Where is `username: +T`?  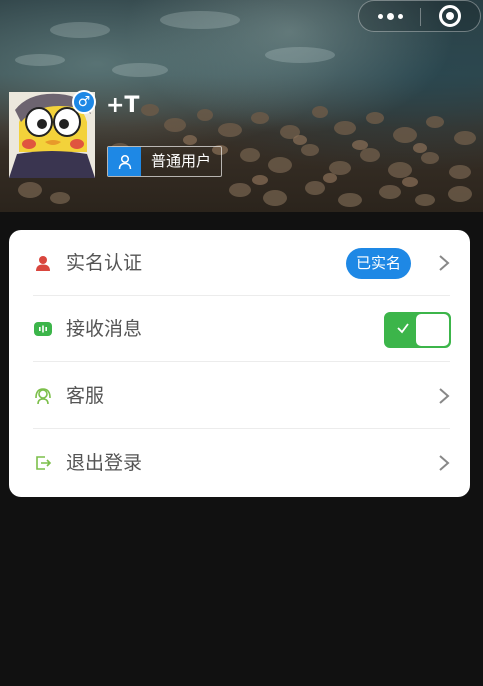
username: +T is located at coordinates (123, 105).